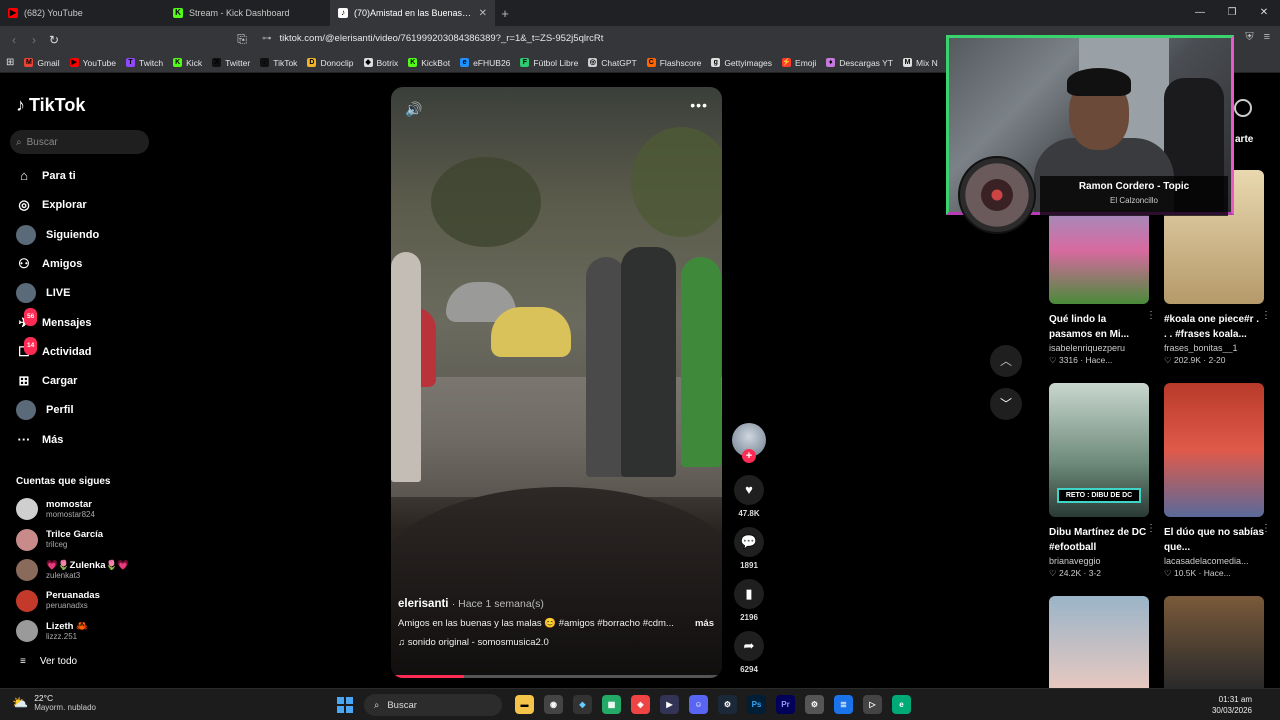 The height and width of the screenshot is (720, 1280). I want to click on play-icon: ▷, so click(872, 704).